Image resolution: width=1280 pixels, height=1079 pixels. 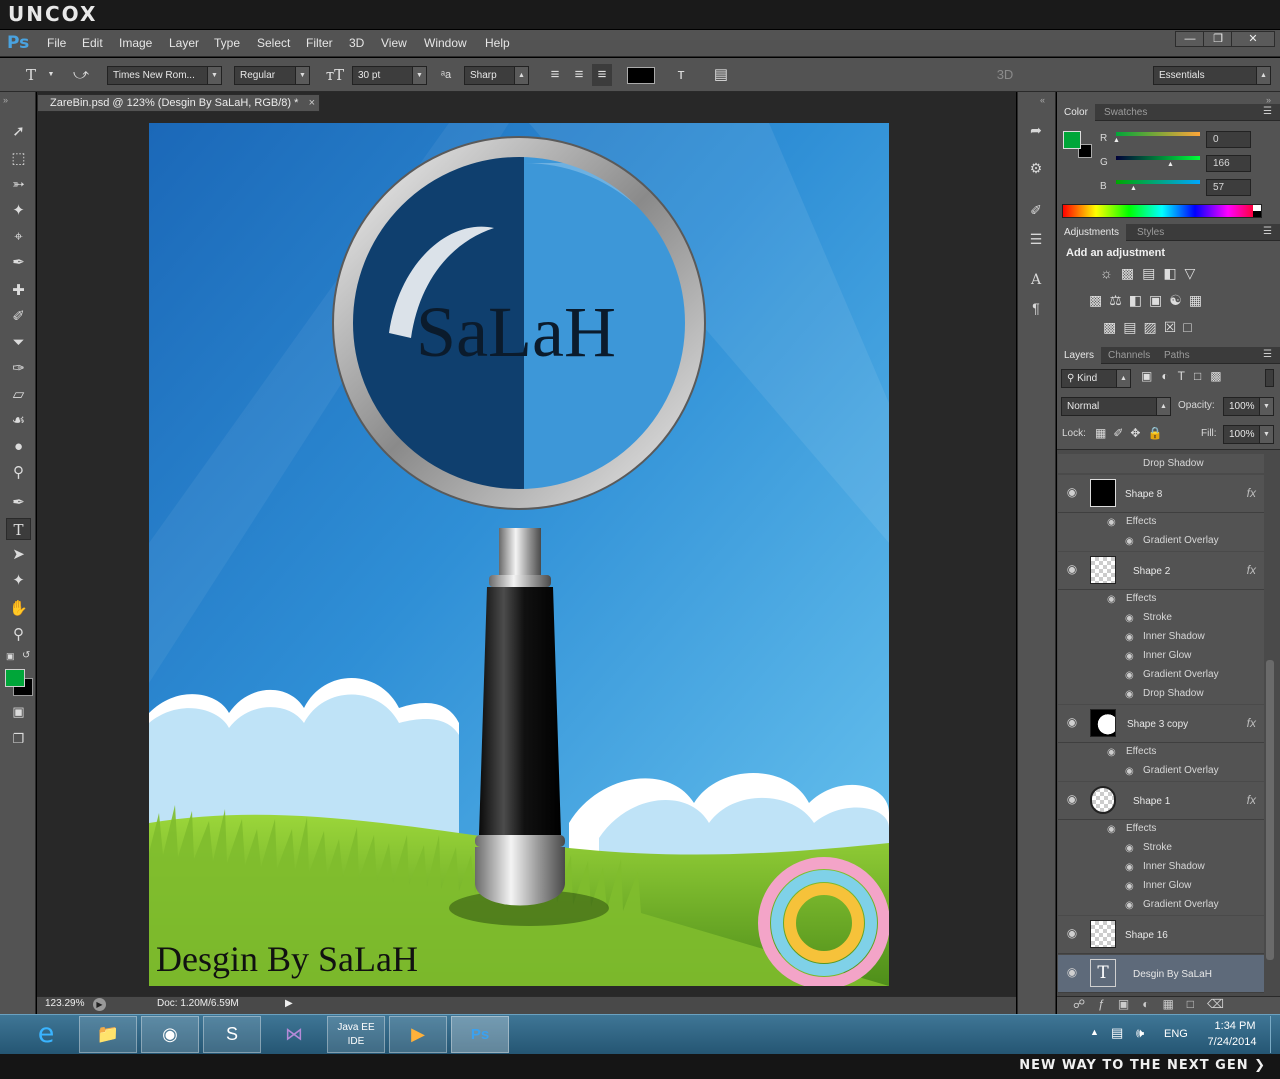 I want to click on tool-preset-arrow-icon: ▼, so click(x=51, y=75).